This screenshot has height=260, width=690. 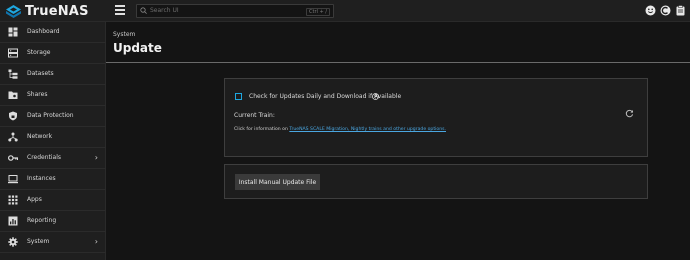 What do you see at coordinates (50, 115) in the screenshot?
I see `sidebar-item-label: Data Protection` at bounding box center [50, 115].